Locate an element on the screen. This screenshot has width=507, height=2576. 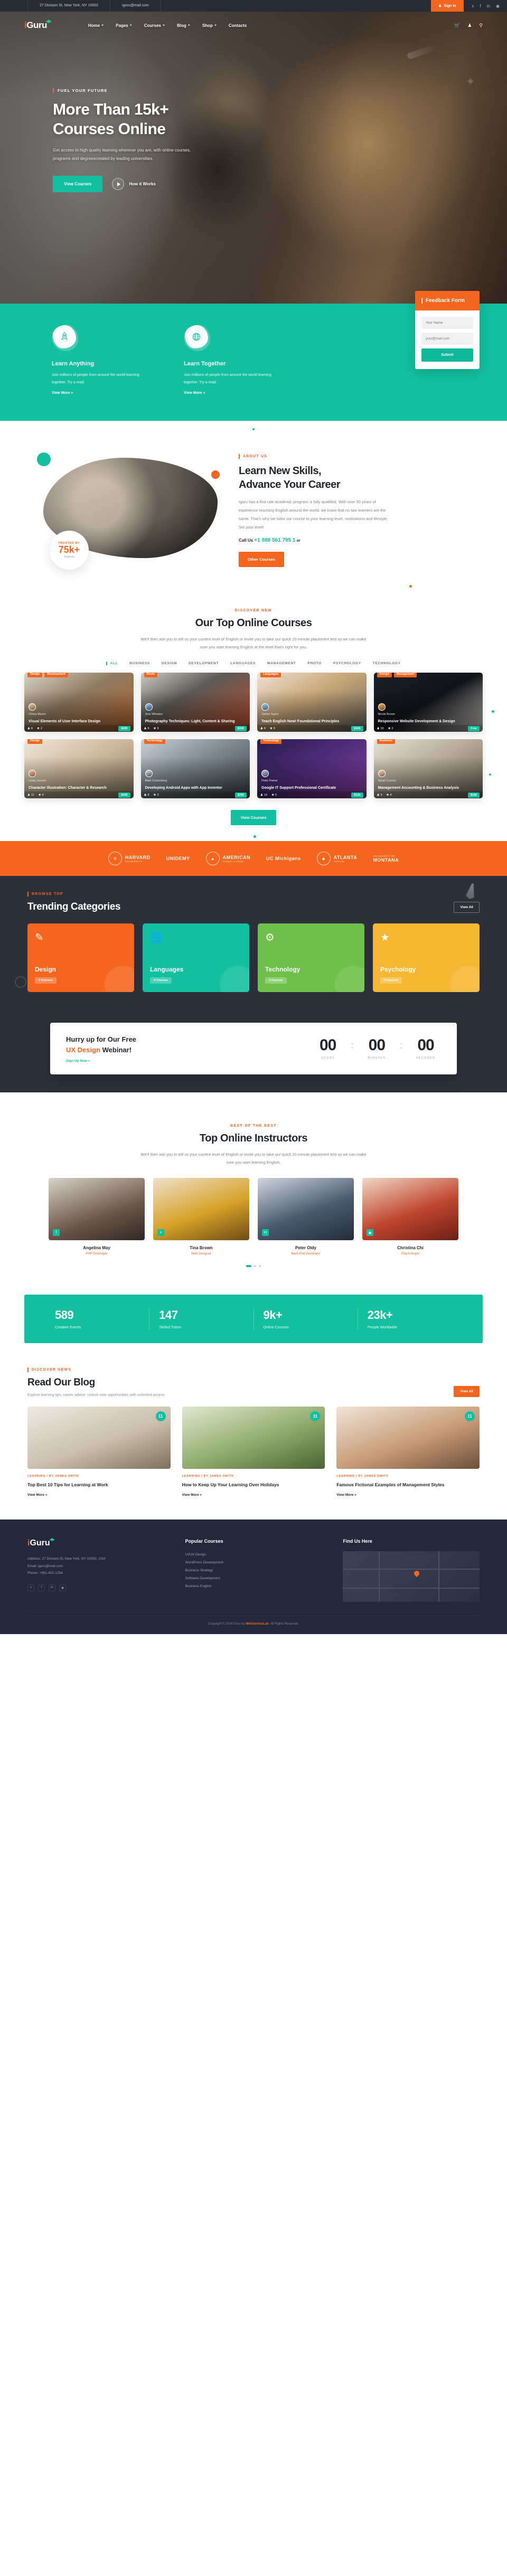
filter-languages: LANGUAGES is located at coordinates (243, 663).